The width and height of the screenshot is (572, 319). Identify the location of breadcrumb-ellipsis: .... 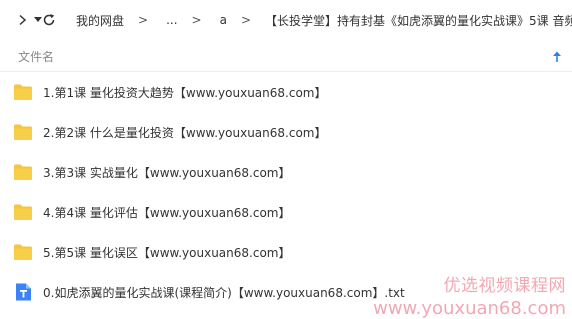
(171, 20).